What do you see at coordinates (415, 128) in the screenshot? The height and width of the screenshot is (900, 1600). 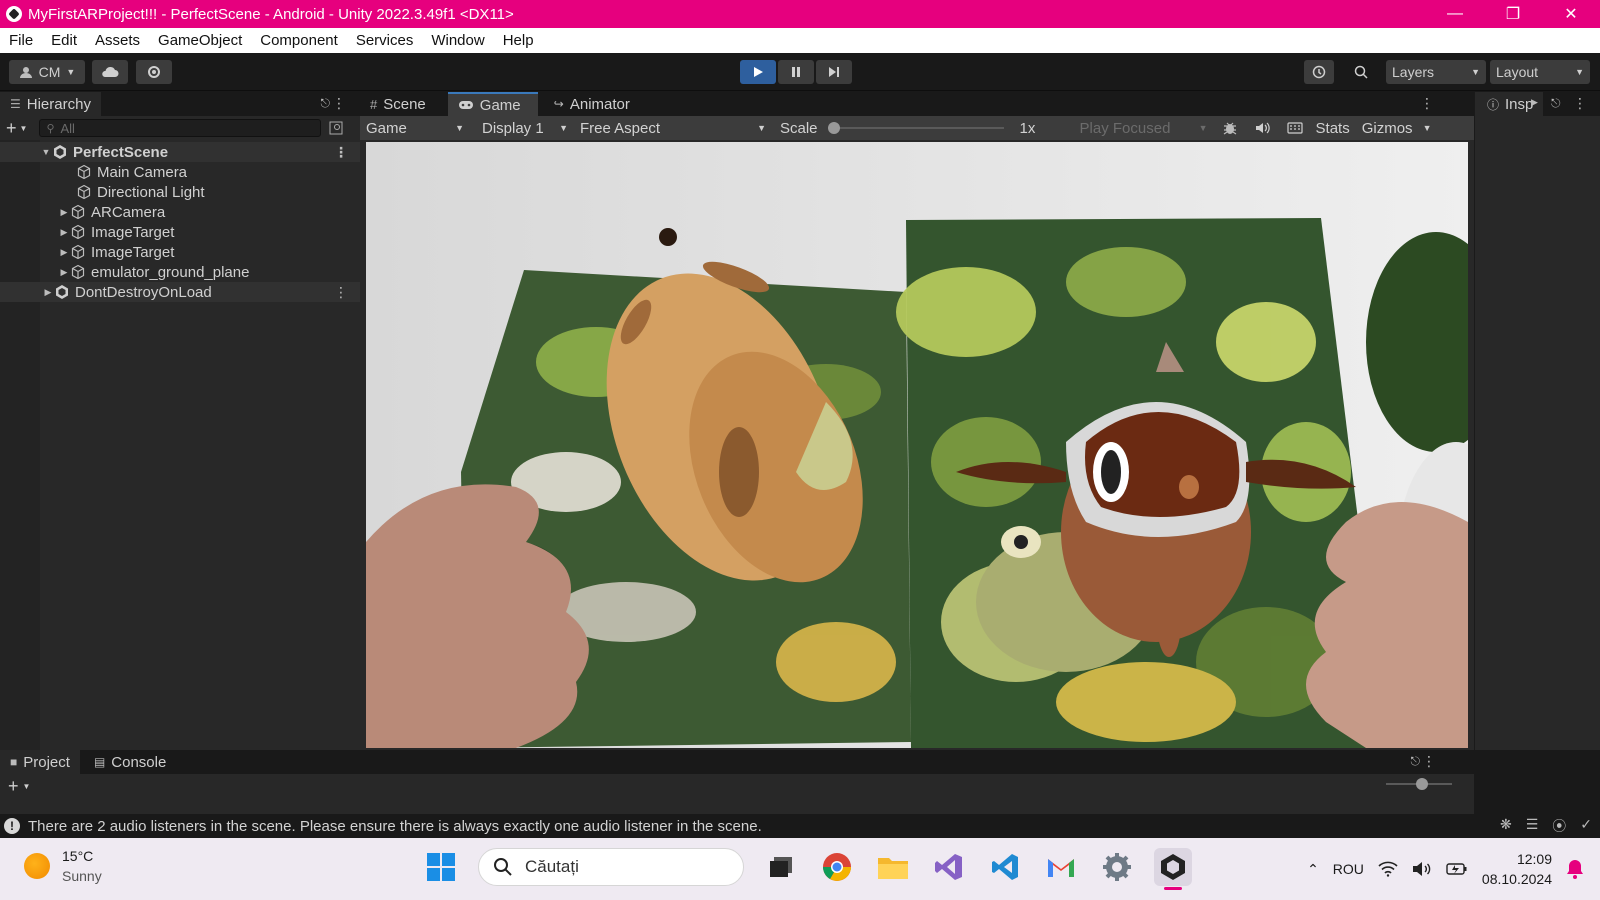 I see `game-mode-dropdown: Game ▼` at bounding box center [415, 128].